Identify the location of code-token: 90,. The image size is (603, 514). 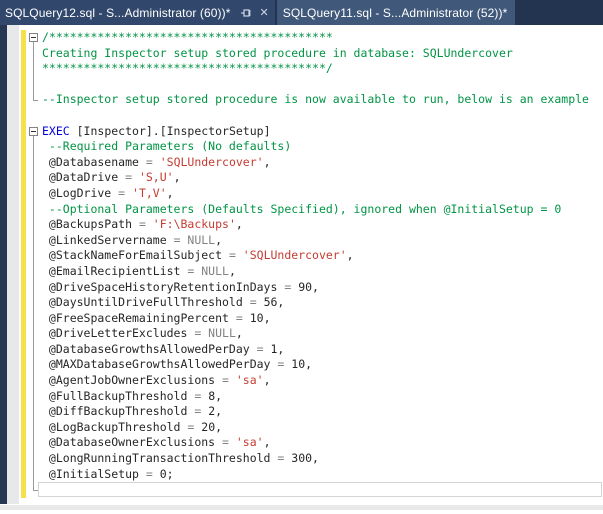
(308, 286).